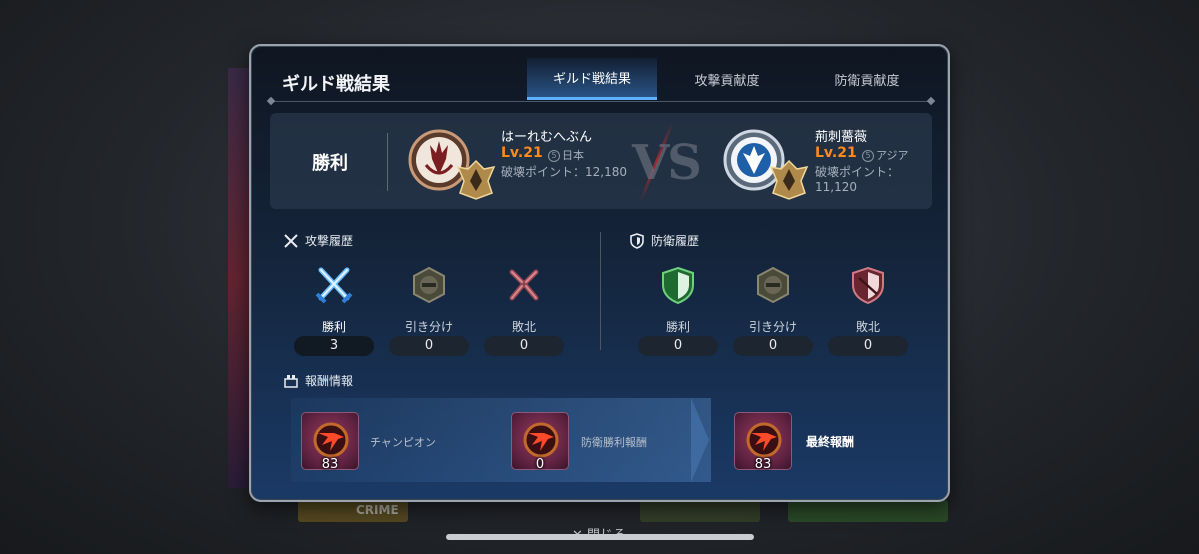  What do you see at coordinates (678, 346) in the screenshot?
I see `defense-win-value: 0` at bounding box center [678, 346].